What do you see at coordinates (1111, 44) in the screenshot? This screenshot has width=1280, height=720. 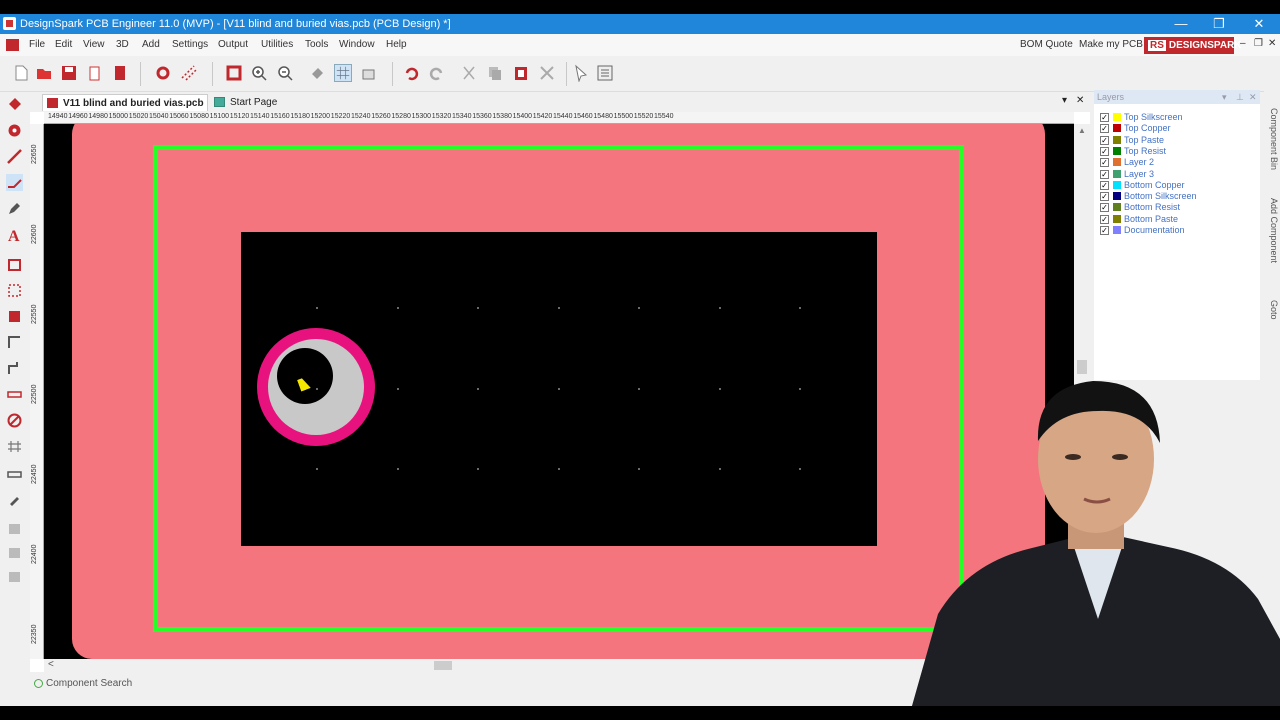 I see `make-my-pcb-link: Make my PCB` at bounding box center [1111, 44].